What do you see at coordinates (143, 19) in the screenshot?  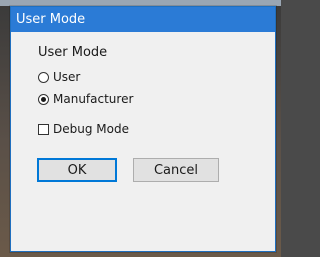 I see `dialog-titlebar: User Mode` at bounding box center [143, 19].